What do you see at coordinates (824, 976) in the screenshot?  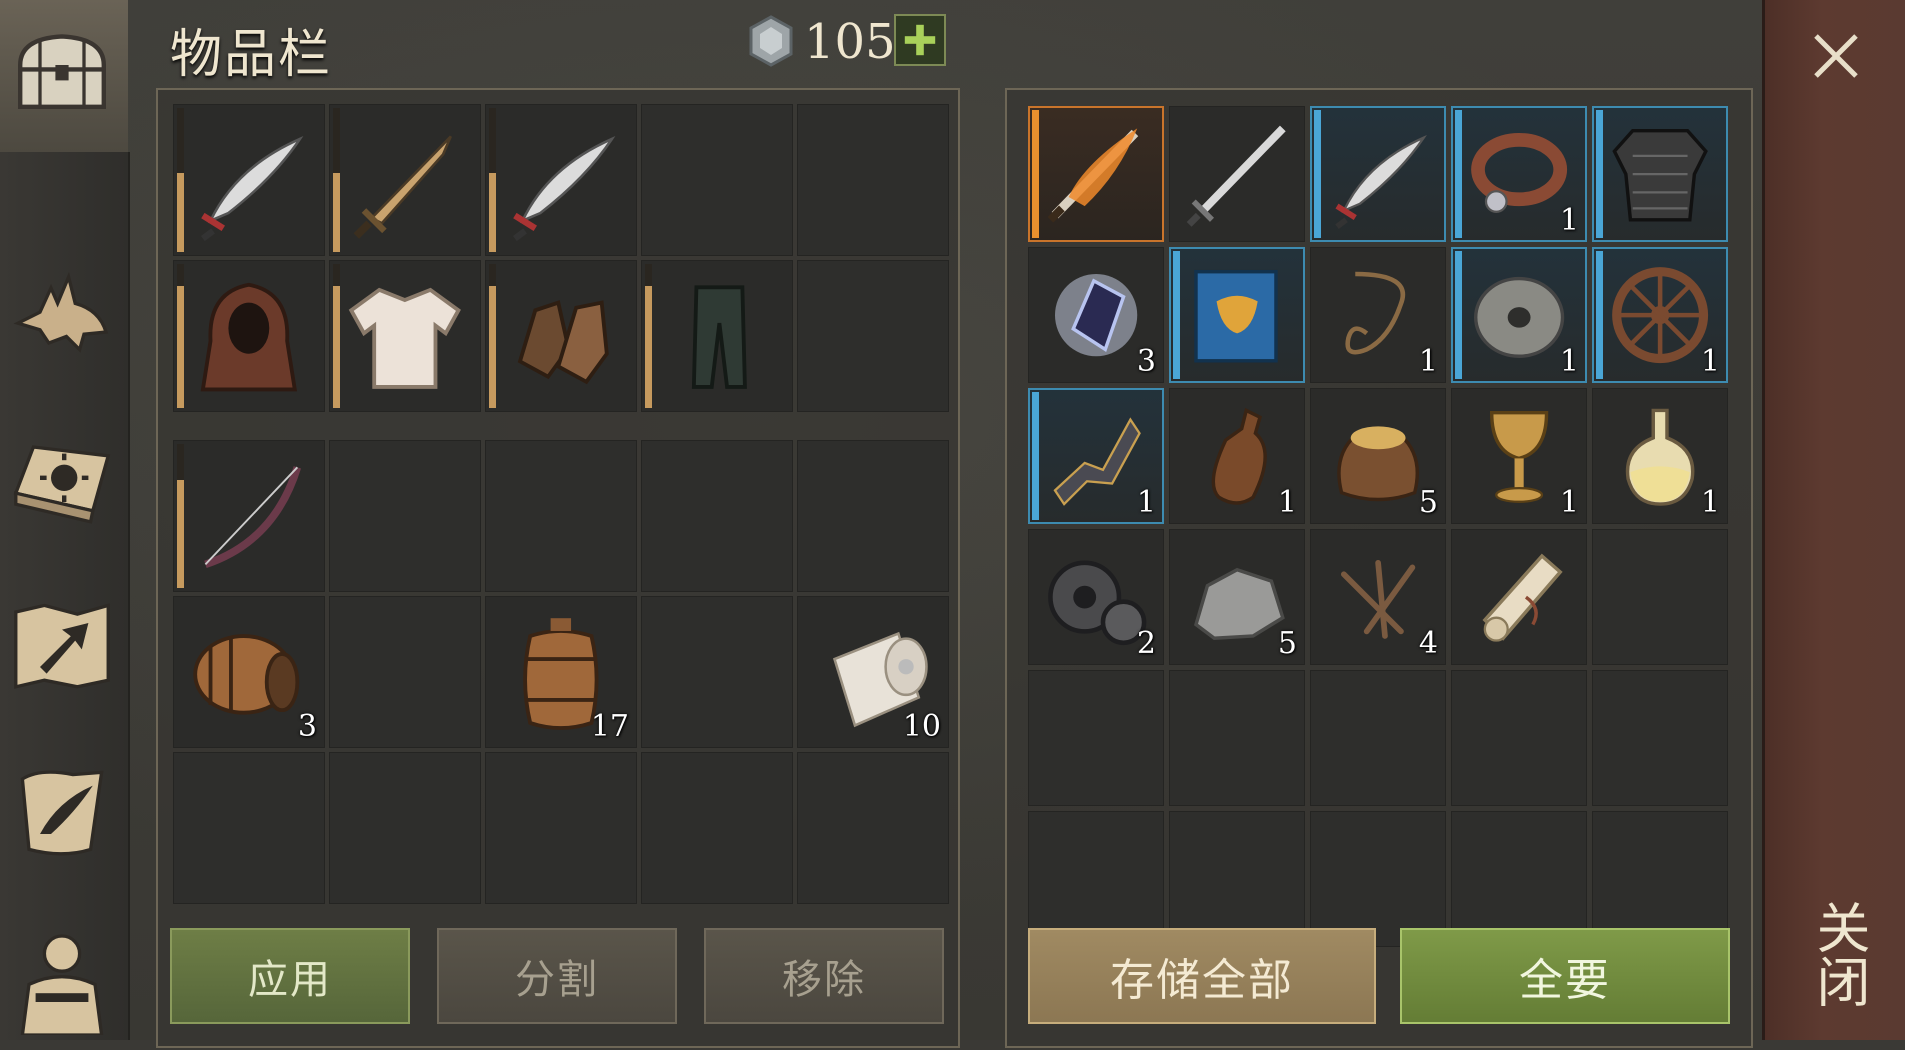 I see `remove-button: 移除` at bounding box center [824, 976].